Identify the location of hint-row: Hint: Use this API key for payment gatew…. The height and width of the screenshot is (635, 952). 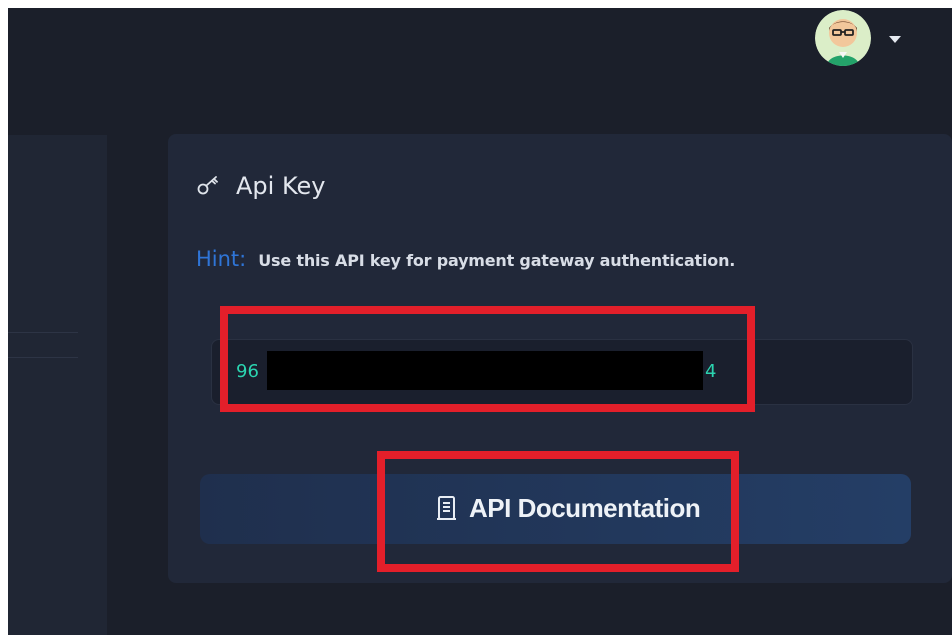
(465, 259).